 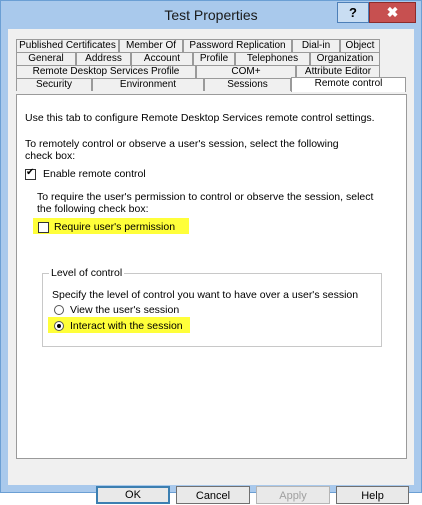 I want to click on tab-account: Account, so click(x=162, y=58).